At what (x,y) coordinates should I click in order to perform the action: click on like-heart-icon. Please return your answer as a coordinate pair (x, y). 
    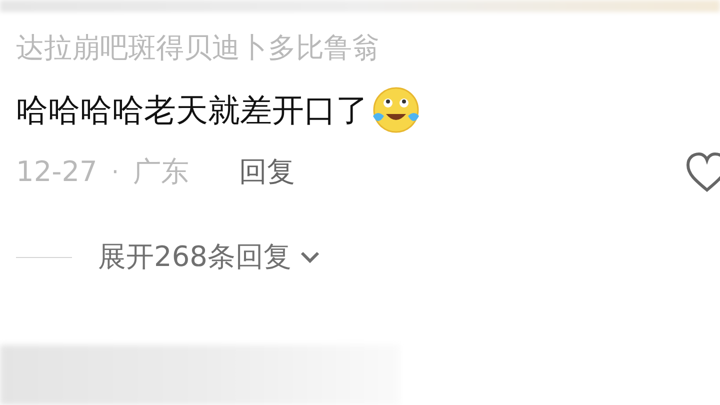
    Looking at the image, I should click on (702, 172).